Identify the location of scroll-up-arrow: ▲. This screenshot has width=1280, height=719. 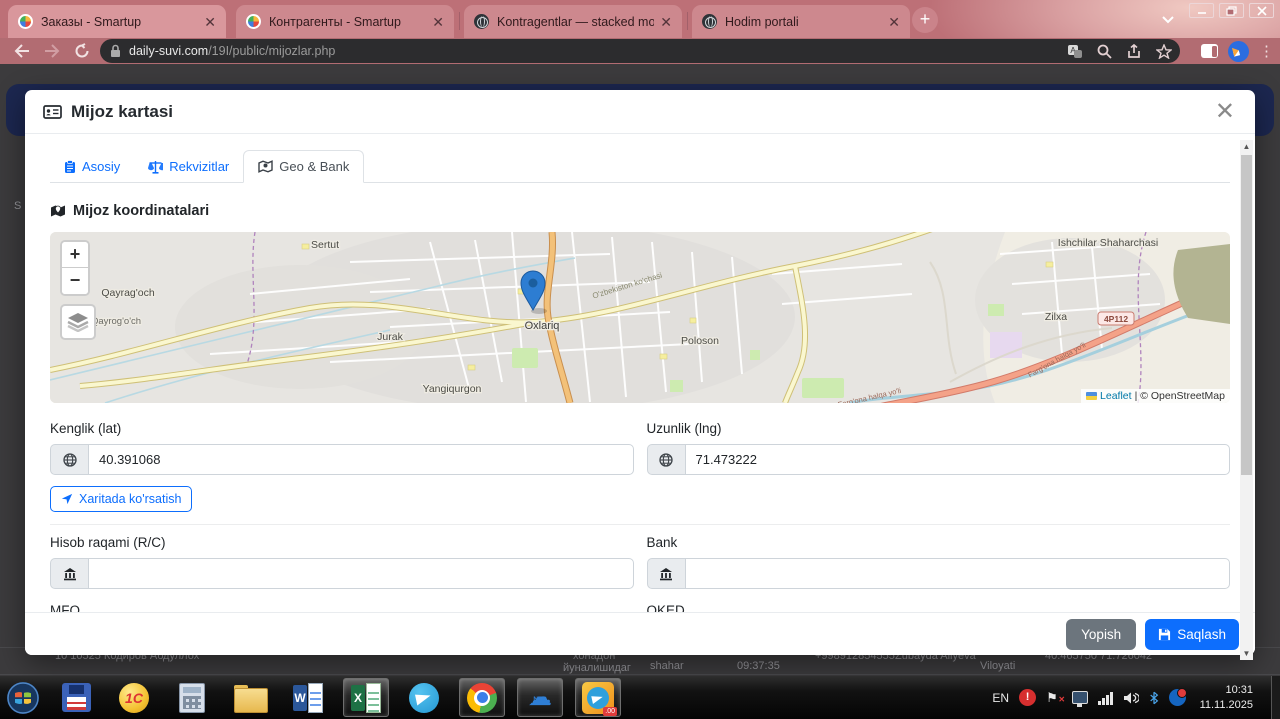
(1246, 146).